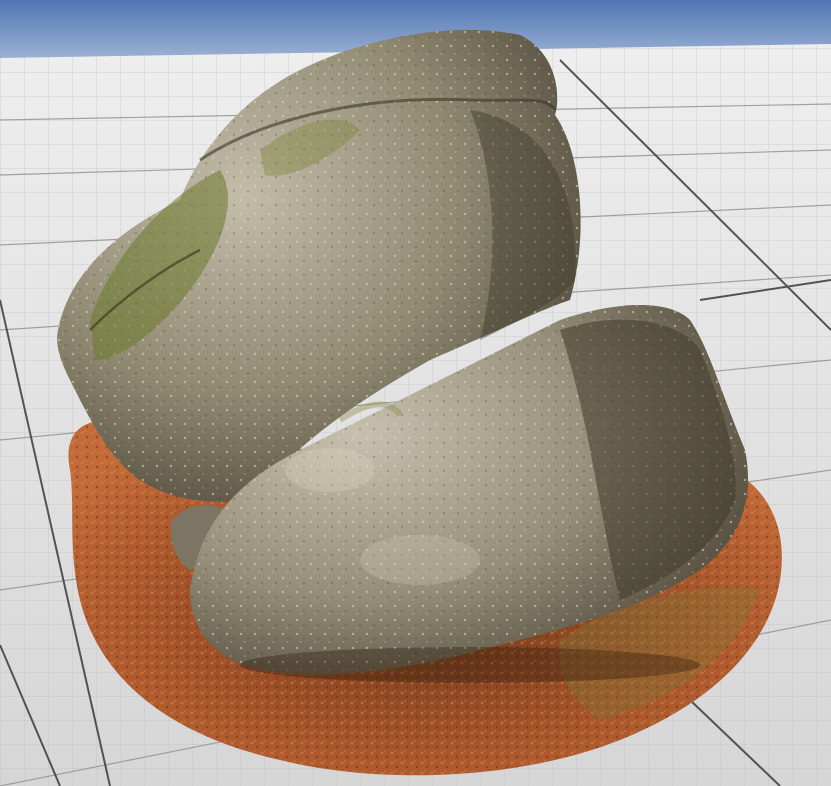 This screenshot has width=831, height=786. What do you see at coordinates (470, 665) in the screenshot?
I see `rock-shadow` at bounding box center [470, 665].